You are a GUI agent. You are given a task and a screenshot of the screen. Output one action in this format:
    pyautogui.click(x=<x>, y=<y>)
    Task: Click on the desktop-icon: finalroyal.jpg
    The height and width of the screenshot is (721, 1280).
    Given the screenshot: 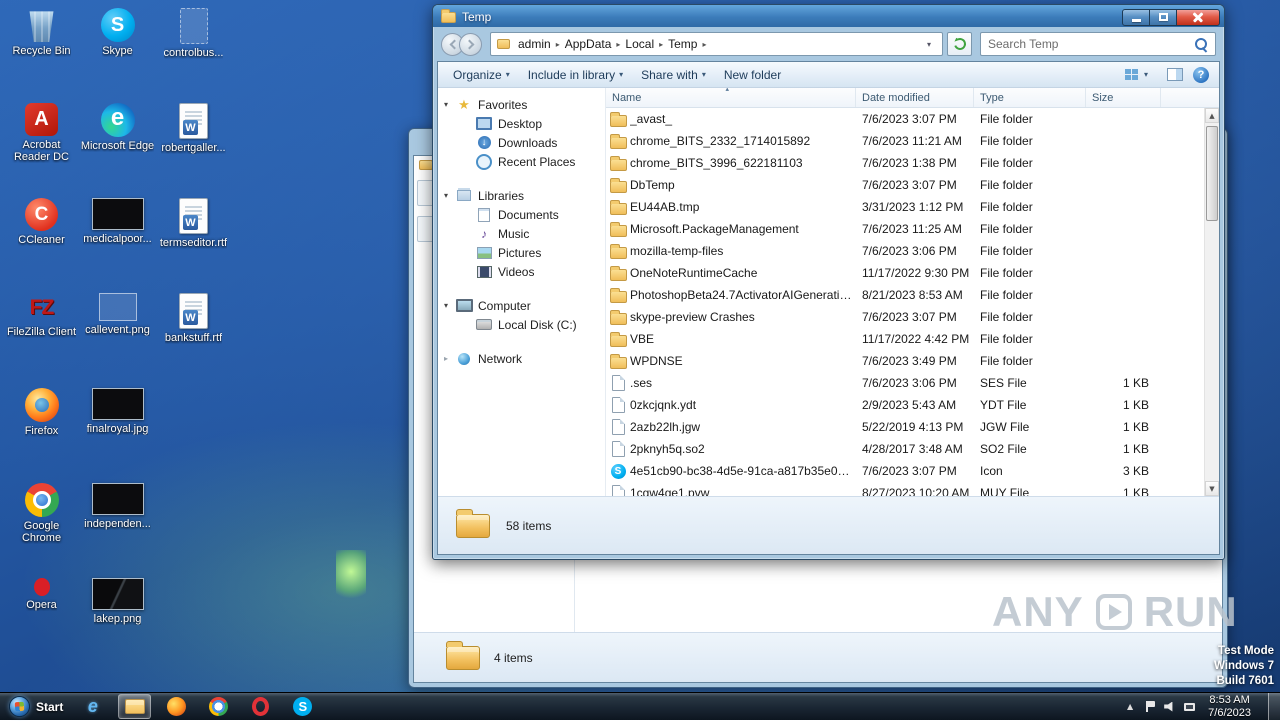 What is the action you would take?
    pyautogui.click(x=117, y=433)
    